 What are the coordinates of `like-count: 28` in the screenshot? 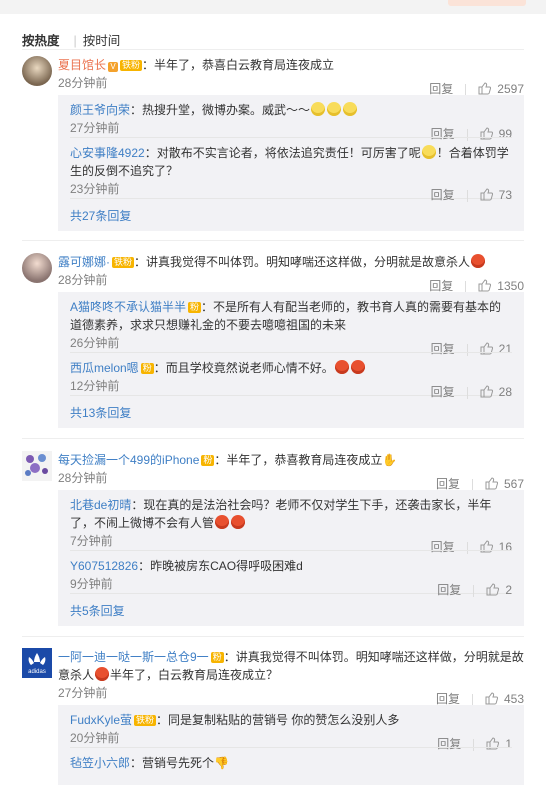 It's located at (505, 392).